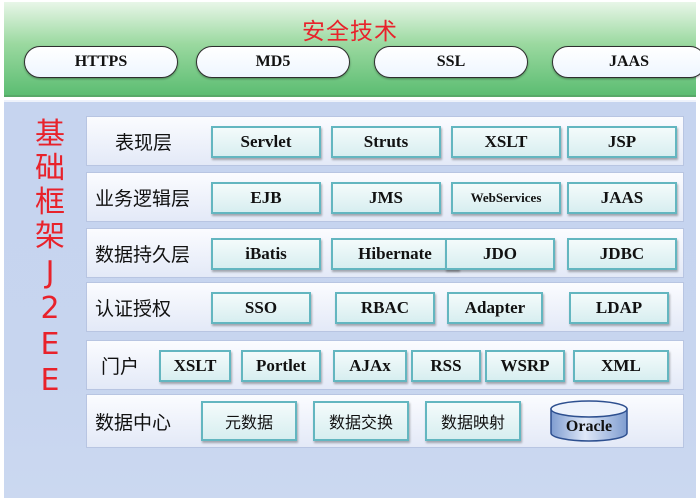 Image resolution: width=700 pixels, height=499 pixels. What do you see at coordinates (261, 308) in the screenshot?
I see `tech-box: SSO` at bounding box center [261, 308].